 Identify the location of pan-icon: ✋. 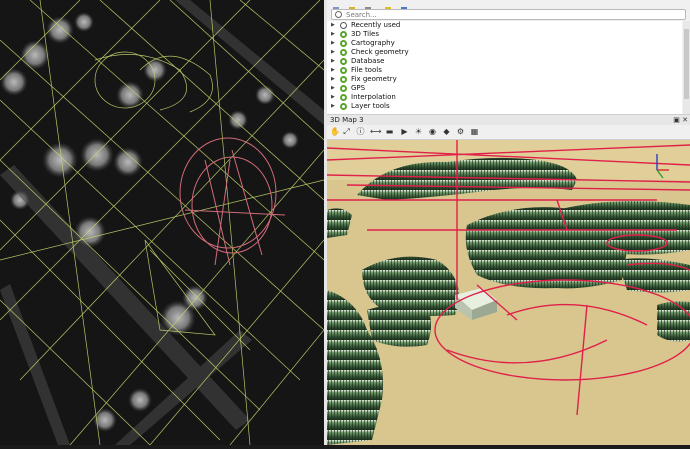
(335, 131).